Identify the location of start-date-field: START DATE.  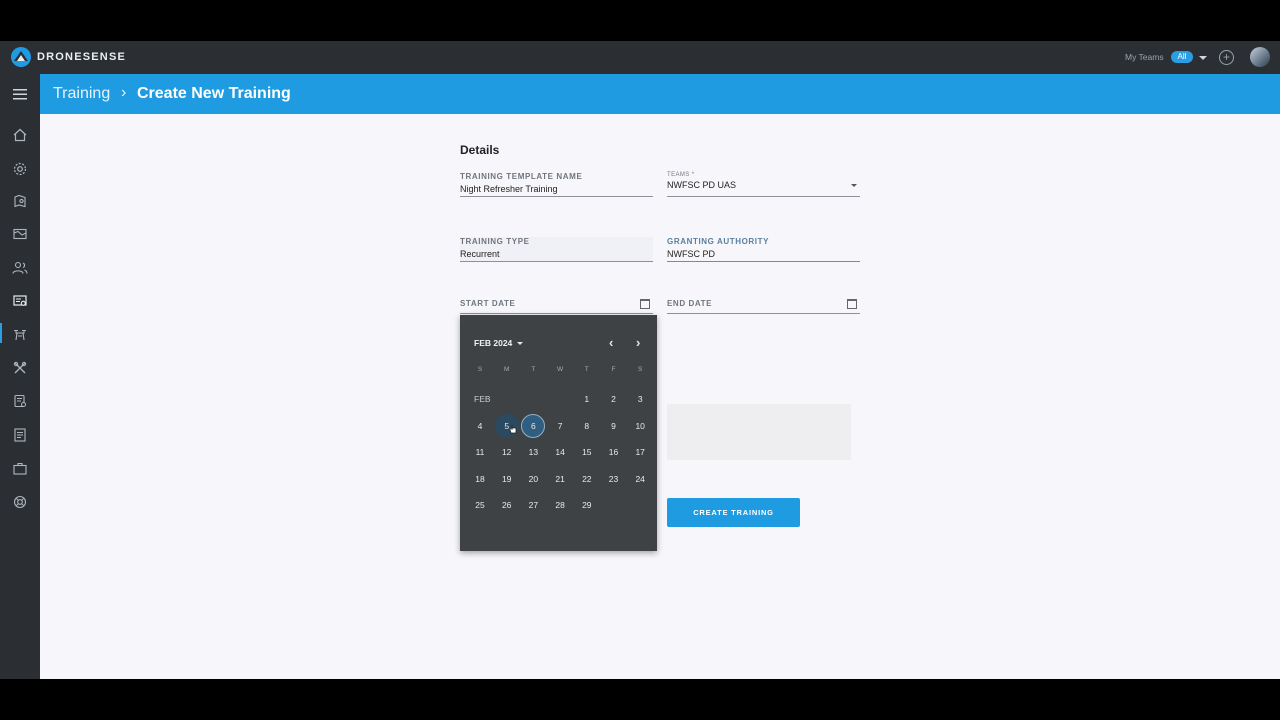
(556, 306).